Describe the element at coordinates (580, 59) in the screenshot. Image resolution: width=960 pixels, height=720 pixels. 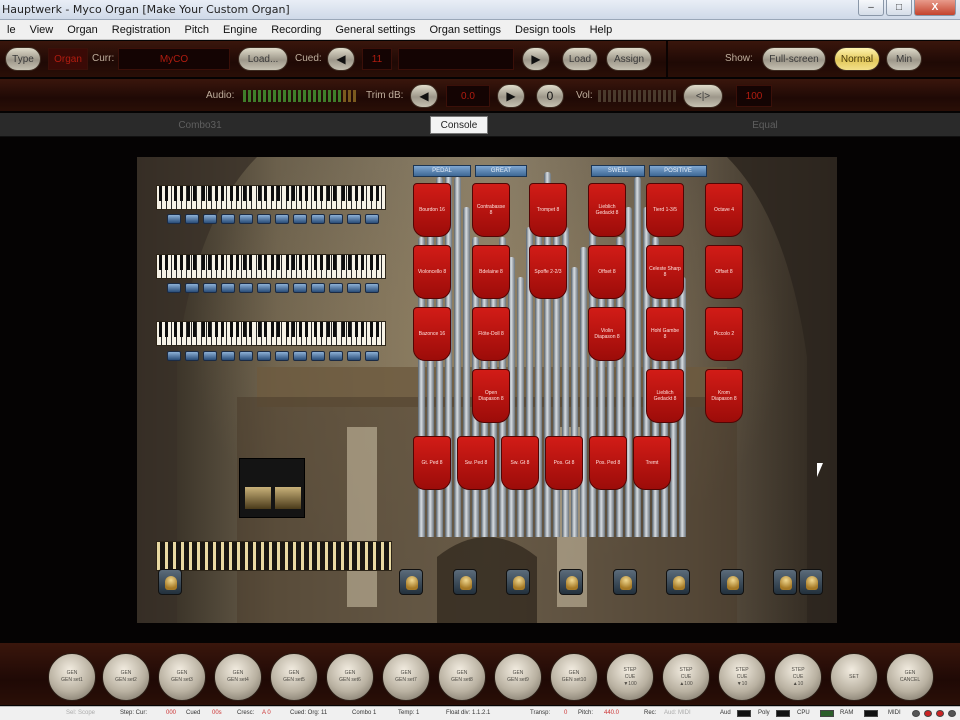
I see `load-cued-button: Load` at that location.